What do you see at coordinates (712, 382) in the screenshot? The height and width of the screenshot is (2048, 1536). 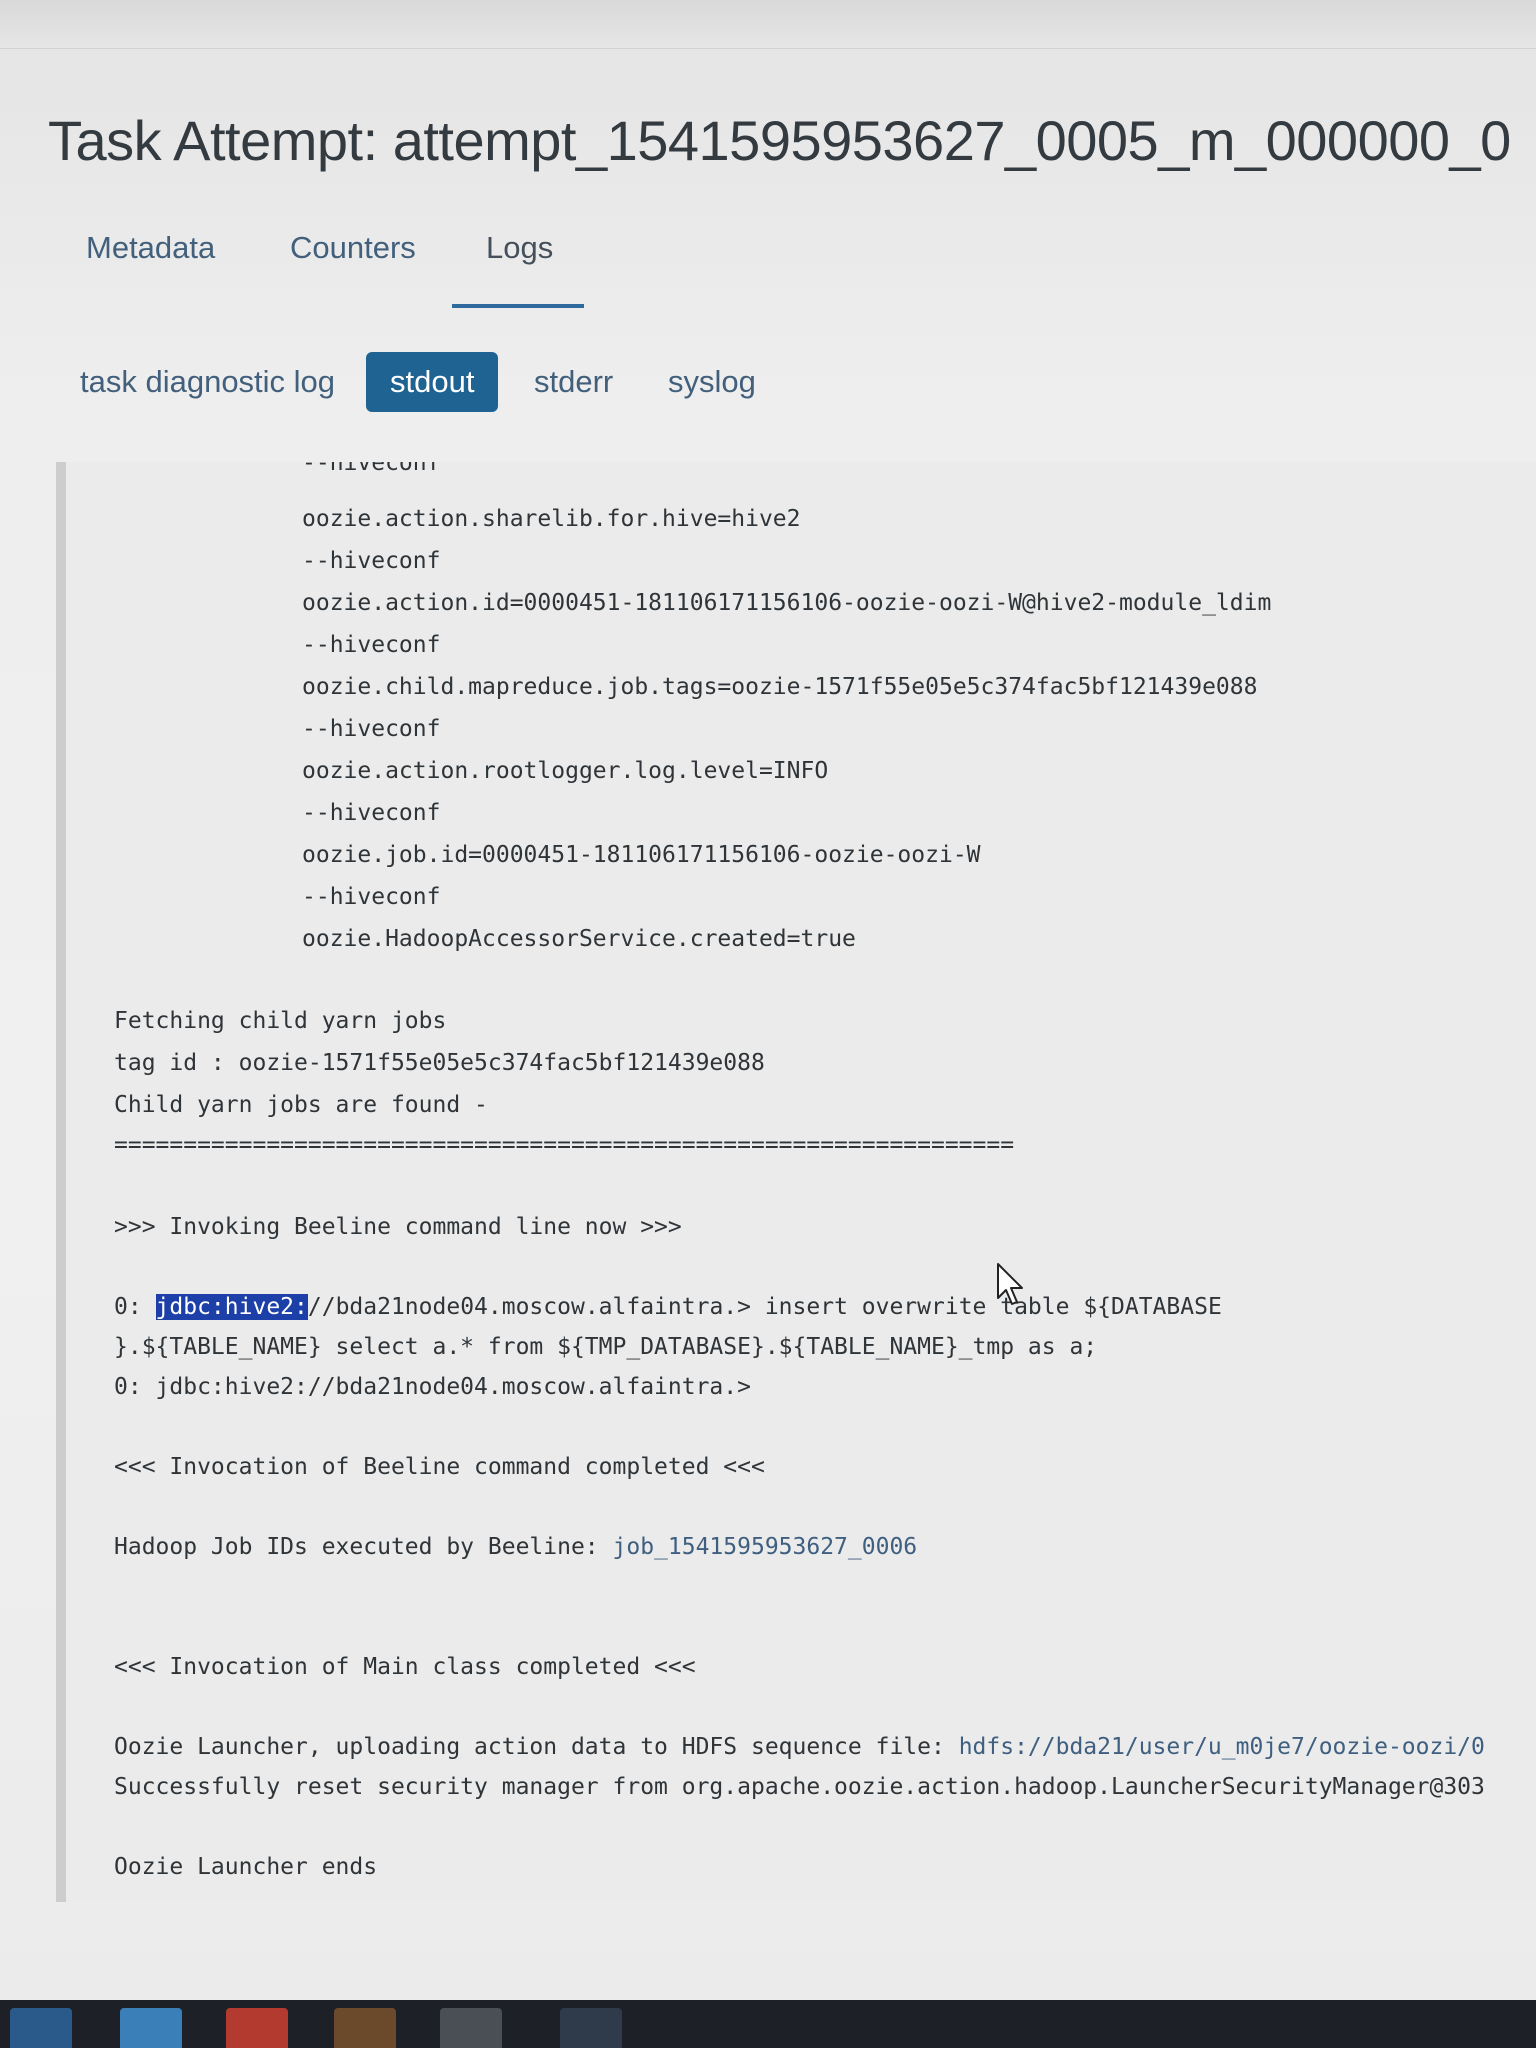 I see `log-tab-syslog: syslog` at bounding box center [712, 382].